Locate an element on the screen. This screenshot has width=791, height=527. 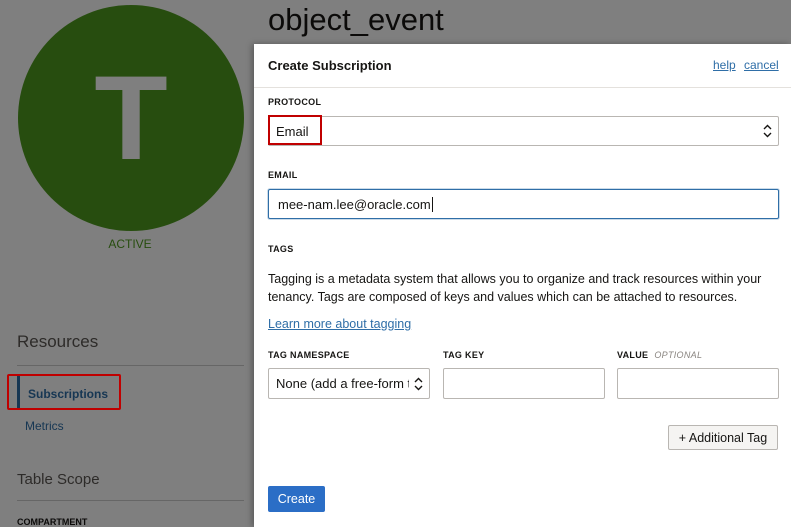
help-link: help is located at coordinates (724, 65).